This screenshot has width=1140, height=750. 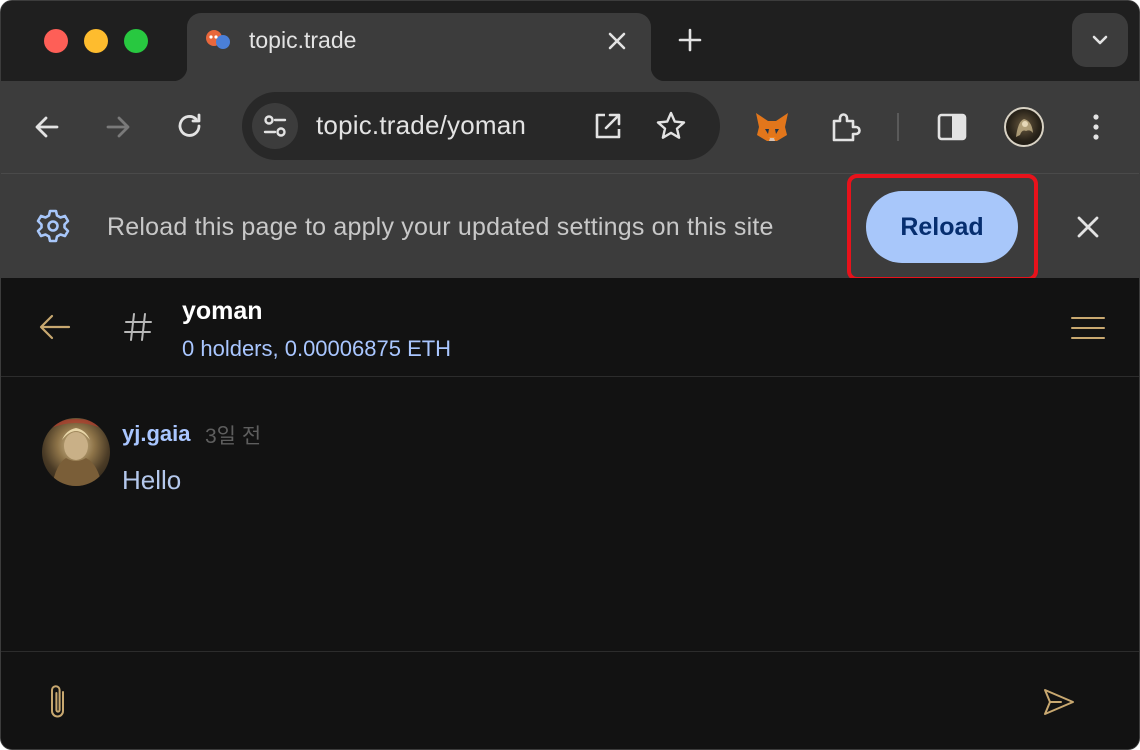 What do you see at coordinates (118, 127) in the screenshot?
I see `arrow-right-icon` at bounding box center [118, 127].